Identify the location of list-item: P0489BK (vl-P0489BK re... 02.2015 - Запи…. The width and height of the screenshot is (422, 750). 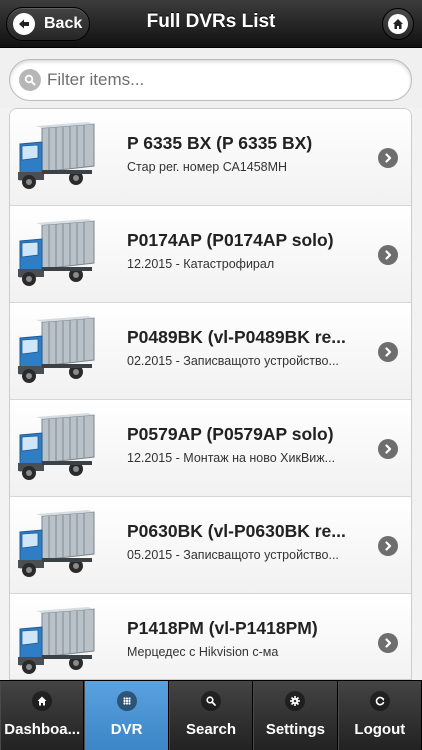
(210, 351).